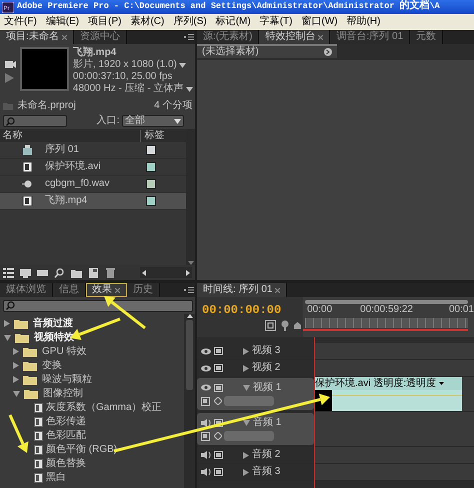 The width and height of the screenshot is (474, 488). What do you see at coordinates (93, 273) in the screenshot?
I see `new-item-icon` at bounding box center [93, 273].